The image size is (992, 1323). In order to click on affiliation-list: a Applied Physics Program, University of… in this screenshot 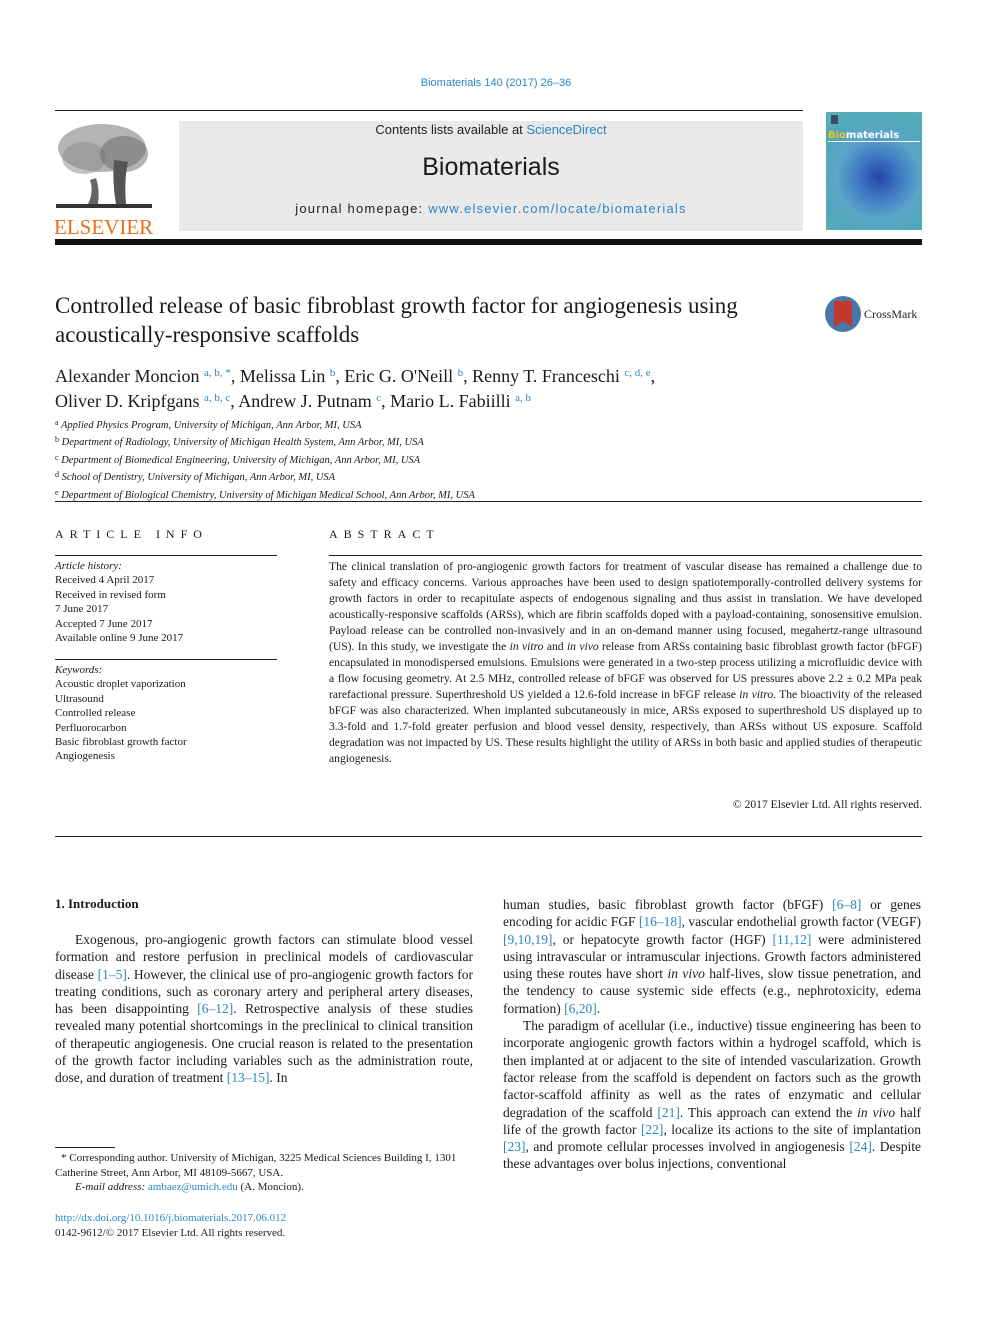, I will do `click(355, 459)`.